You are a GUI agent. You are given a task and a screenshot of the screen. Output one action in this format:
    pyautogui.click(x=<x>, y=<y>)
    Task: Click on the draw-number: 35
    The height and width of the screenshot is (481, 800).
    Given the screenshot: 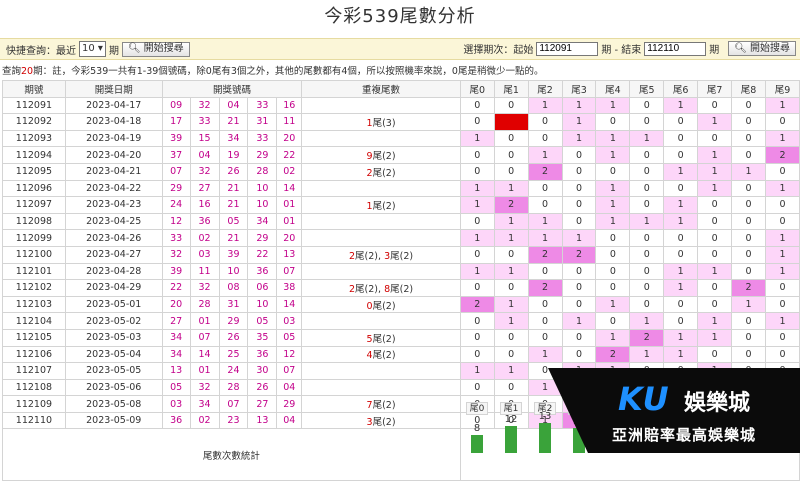 What is the action you would take?
    pyautogui.click(x=262, y=337)
    